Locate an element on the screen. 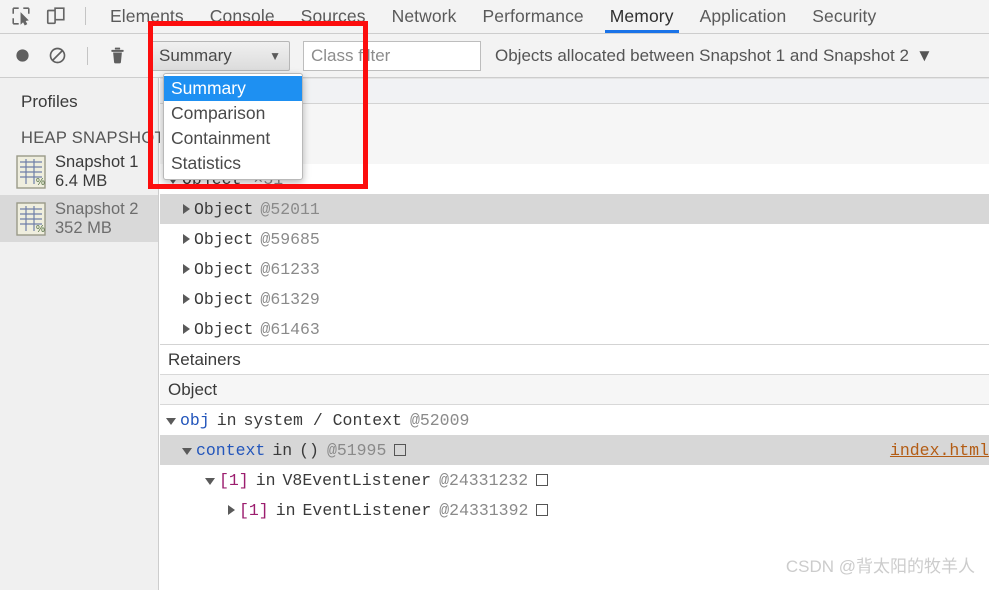  dropdown-item-label: Comparison is located at coordinates (218, 113).